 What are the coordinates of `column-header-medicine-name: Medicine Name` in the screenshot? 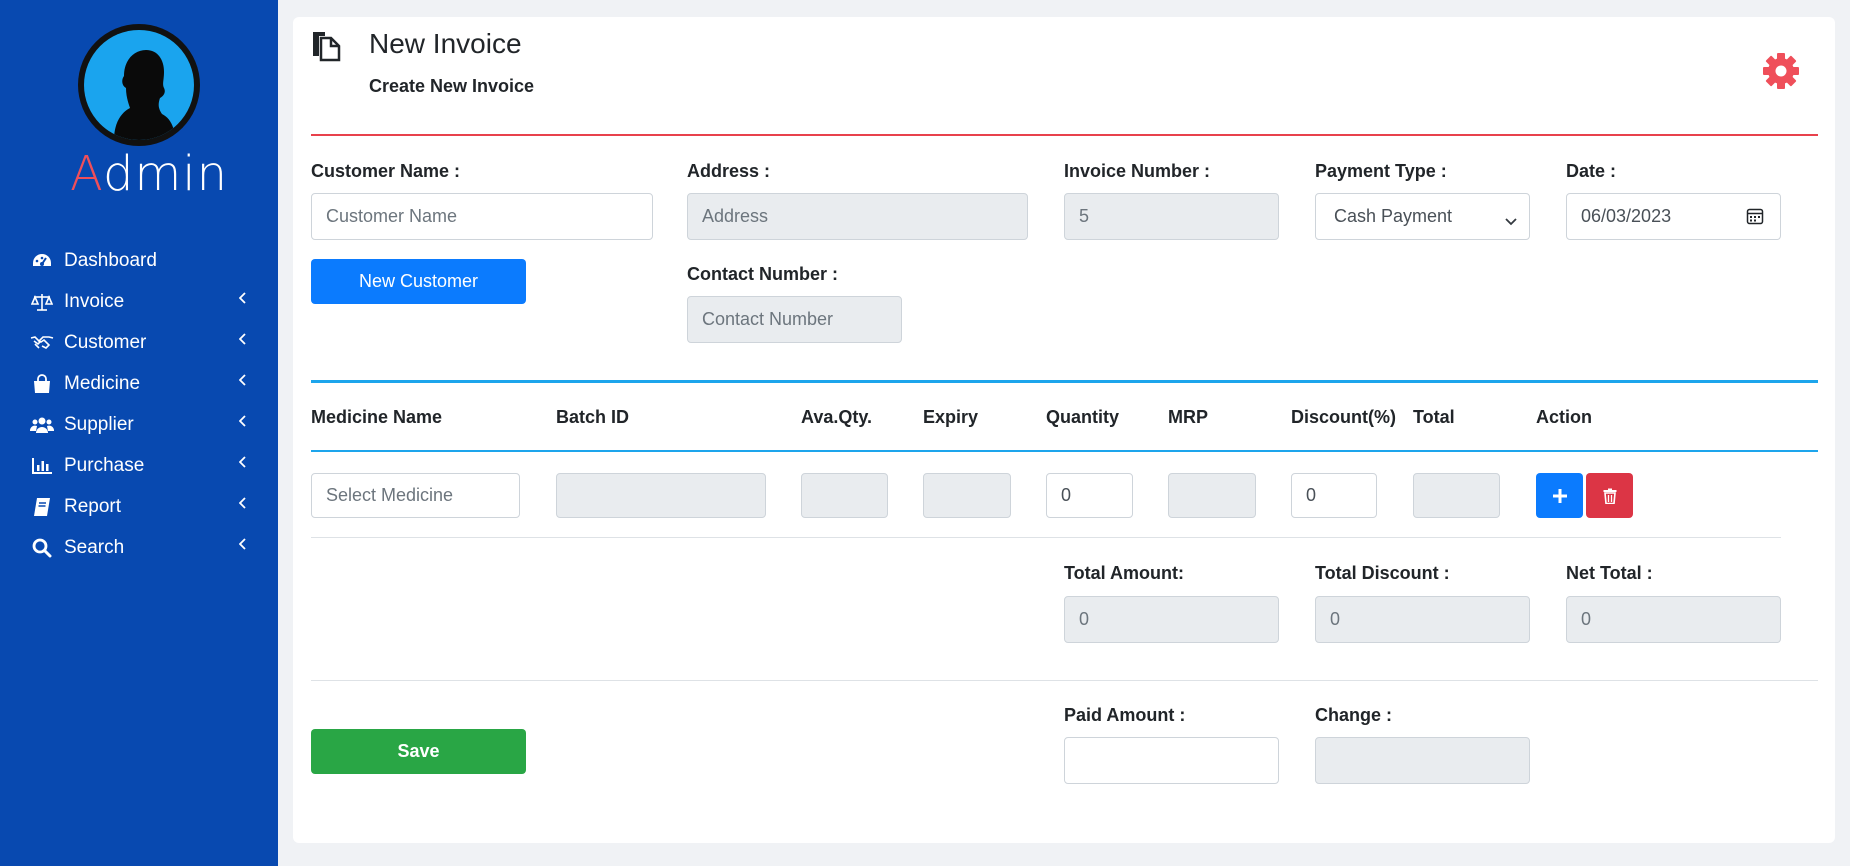 It's located at (377, 417).